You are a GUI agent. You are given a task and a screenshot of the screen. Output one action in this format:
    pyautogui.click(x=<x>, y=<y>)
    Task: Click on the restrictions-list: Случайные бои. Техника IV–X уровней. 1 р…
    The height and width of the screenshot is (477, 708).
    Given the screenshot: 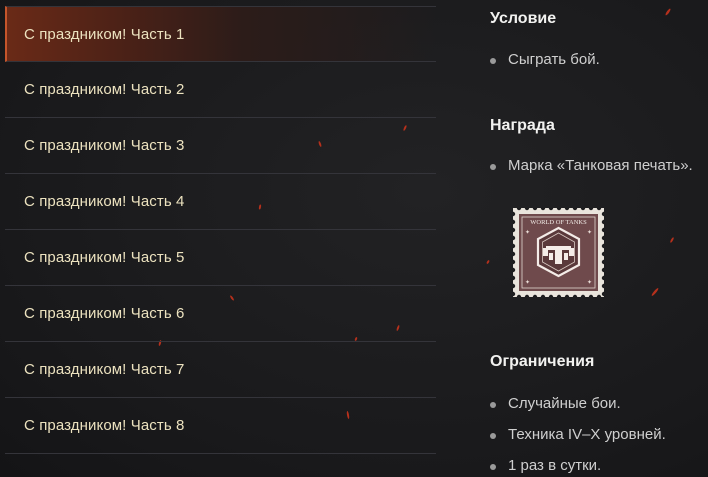 What is the action you would take?
    pyautogui.click(x=578, y=436)
    